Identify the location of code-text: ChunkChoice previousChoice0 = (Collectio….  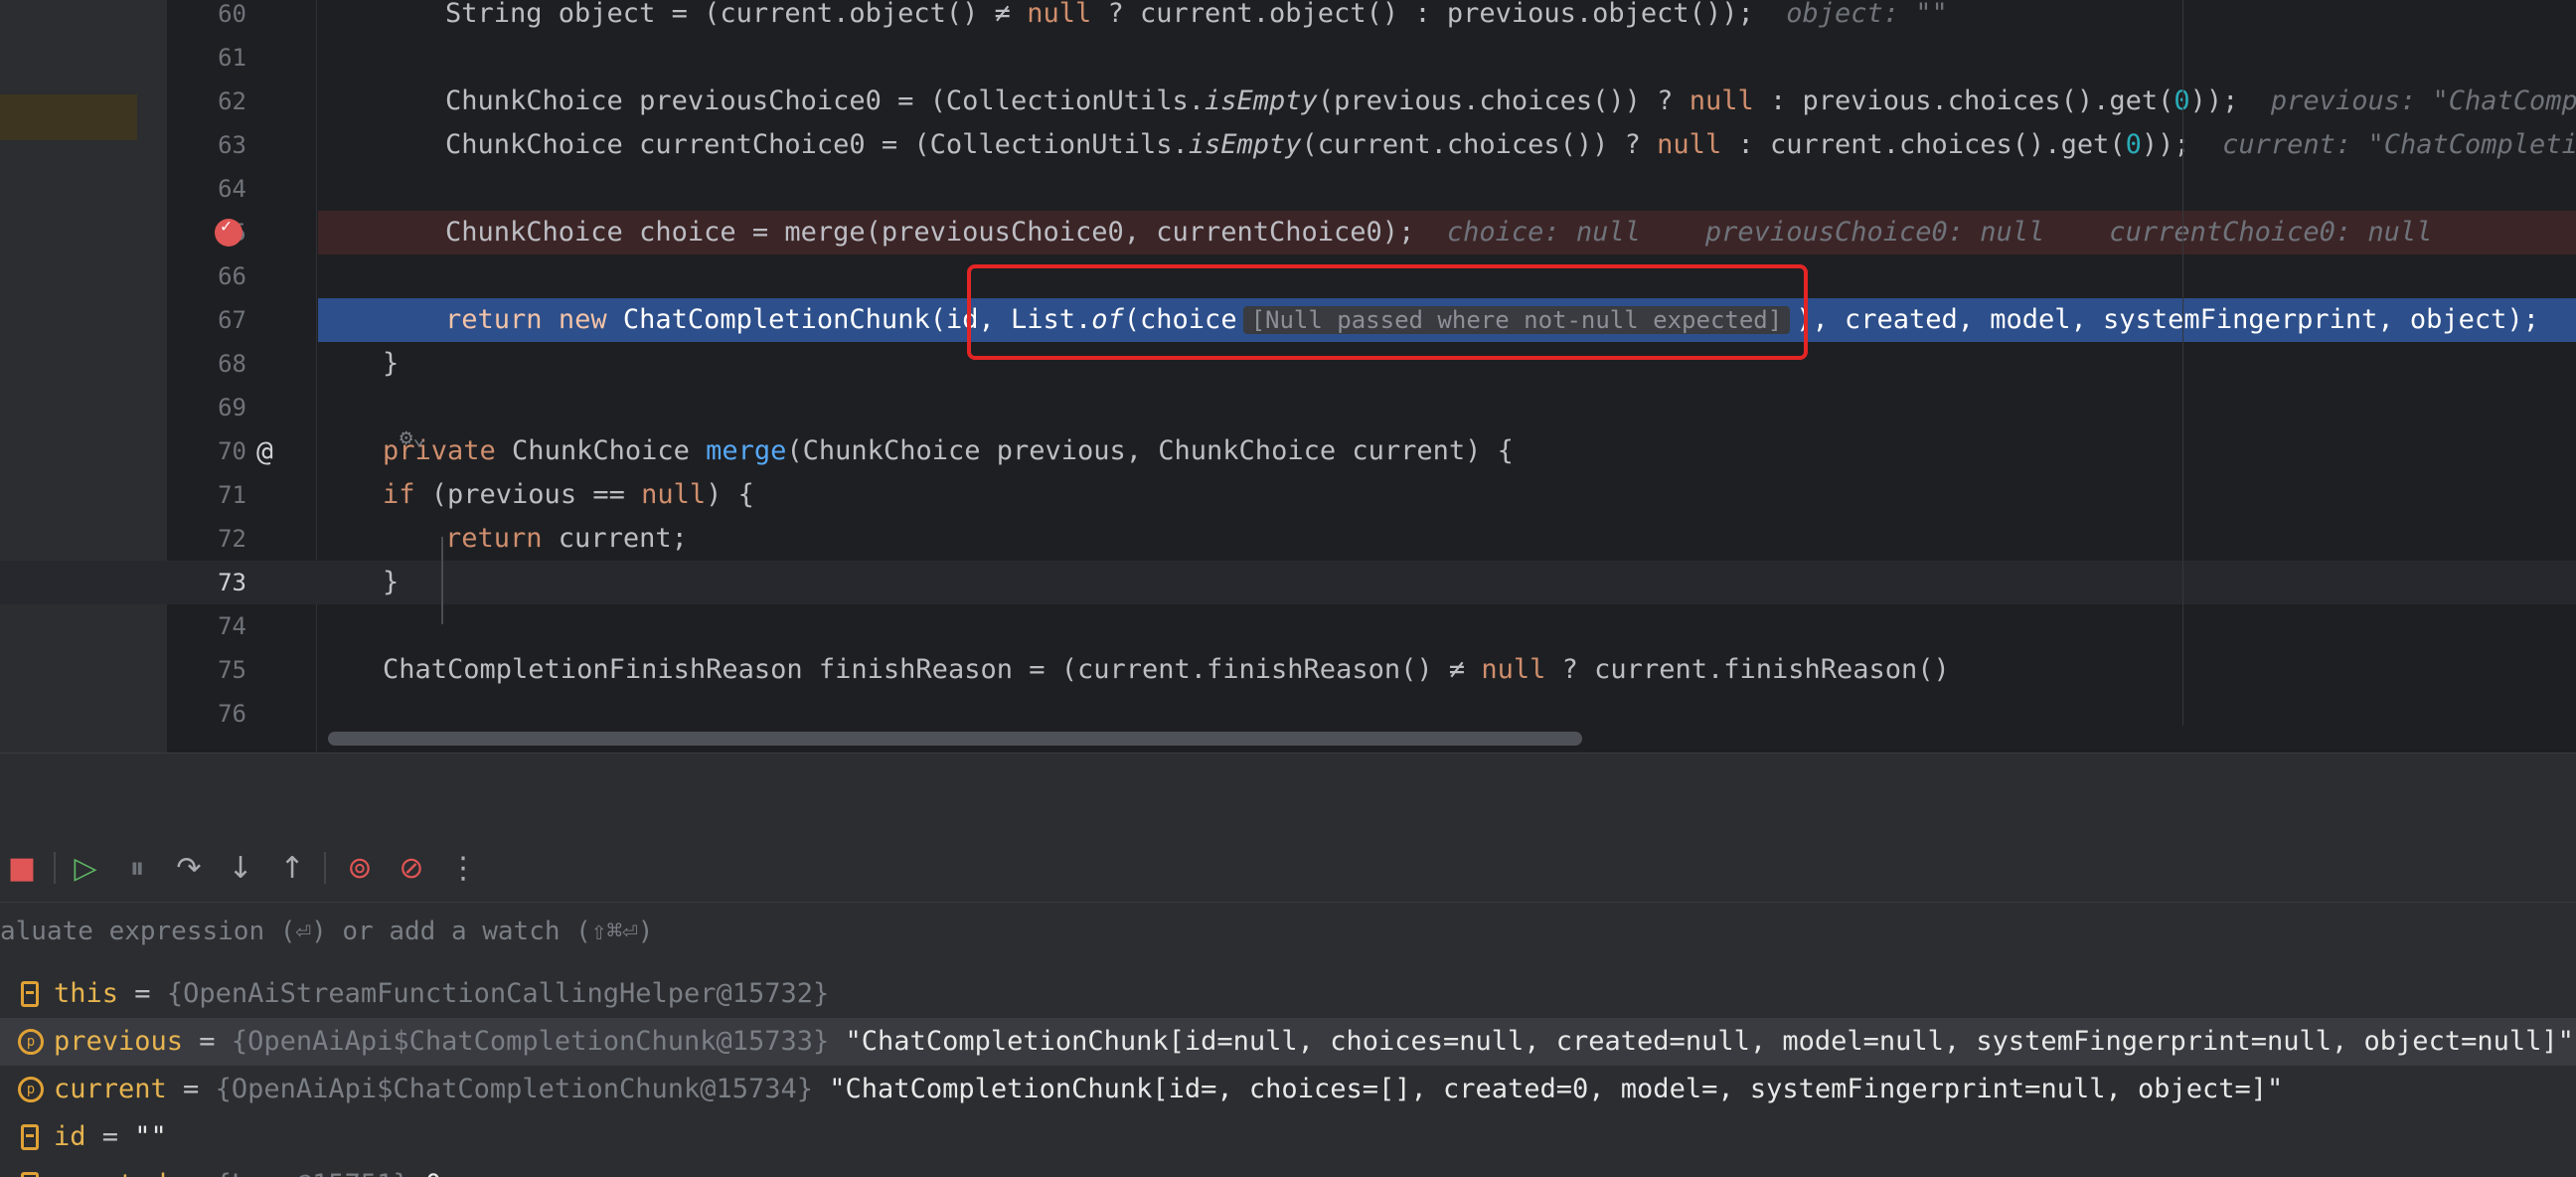
(1510, 101).